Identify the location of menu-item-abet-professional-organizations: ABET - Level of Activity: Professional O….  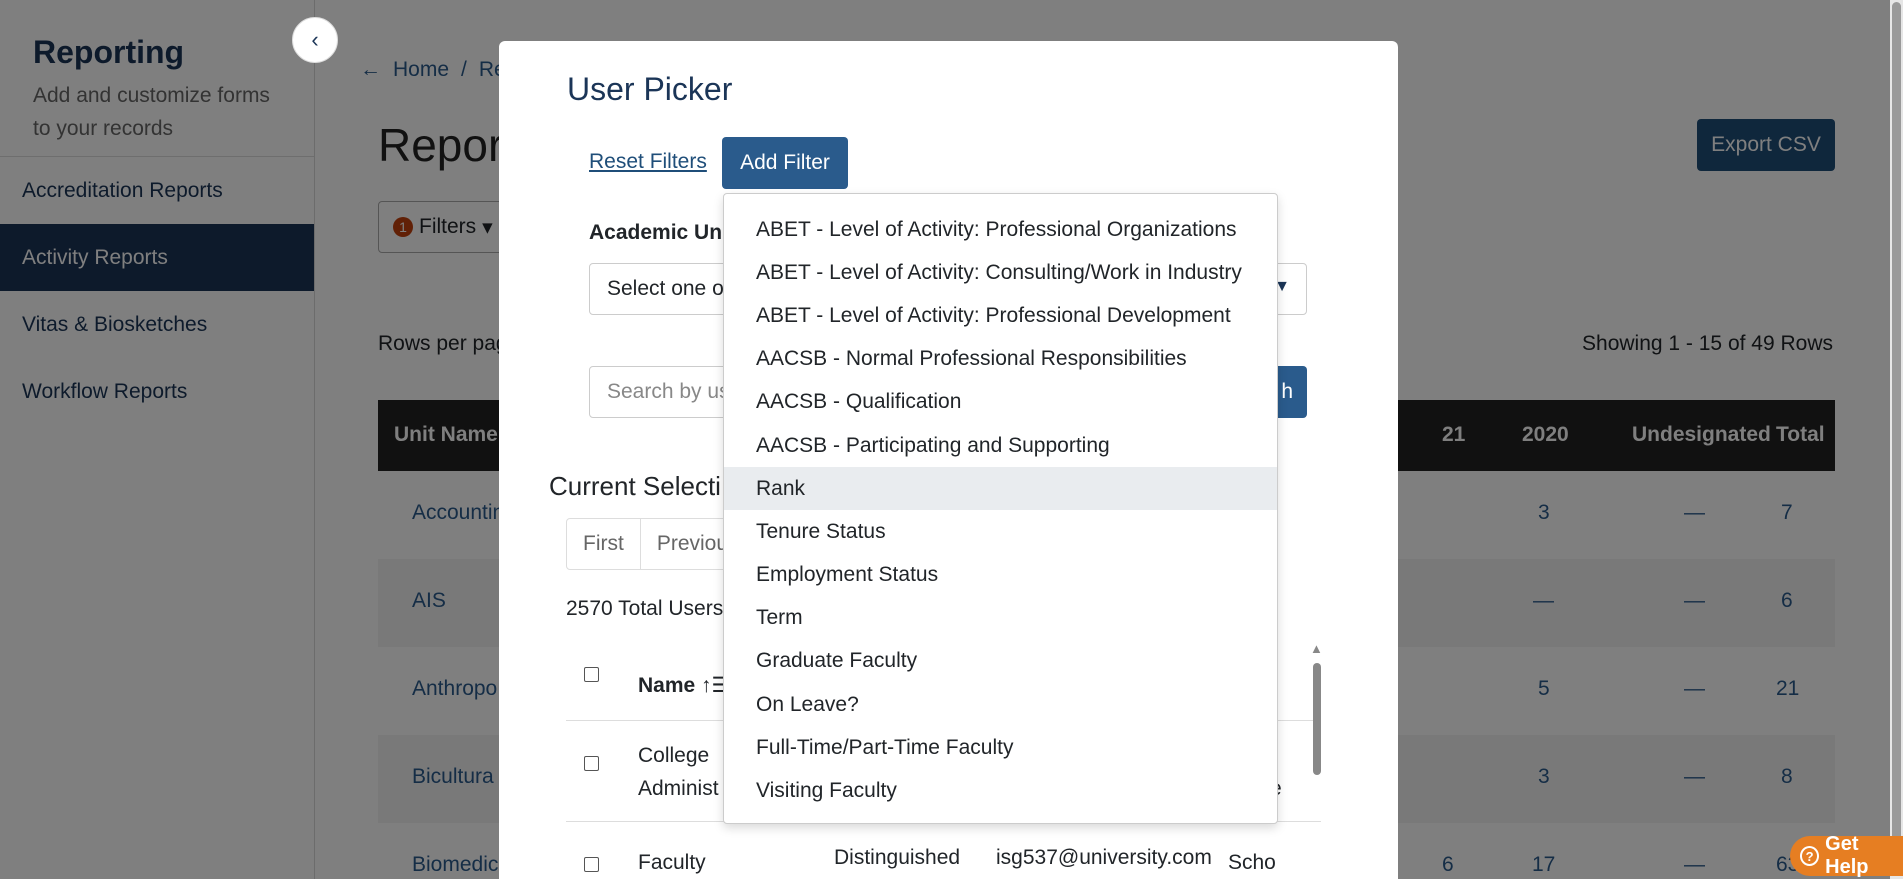
(1000, 229).